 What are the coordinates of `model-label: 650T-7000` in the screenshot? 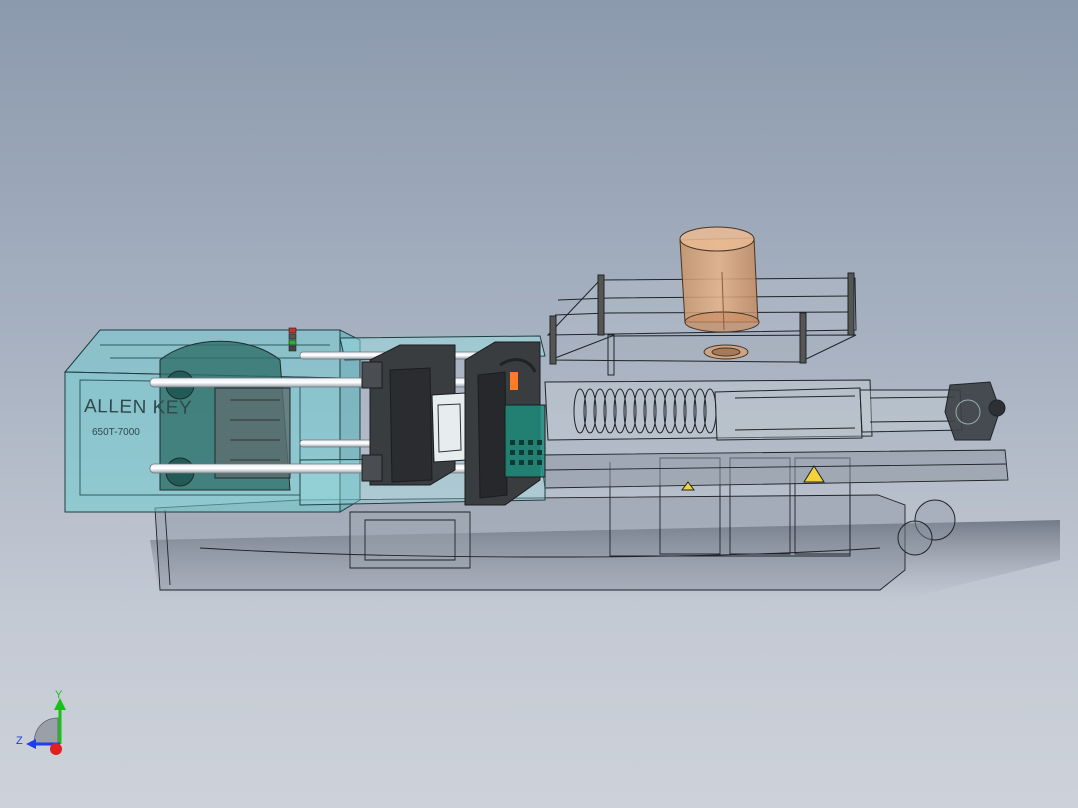 It's located at (116, 432).